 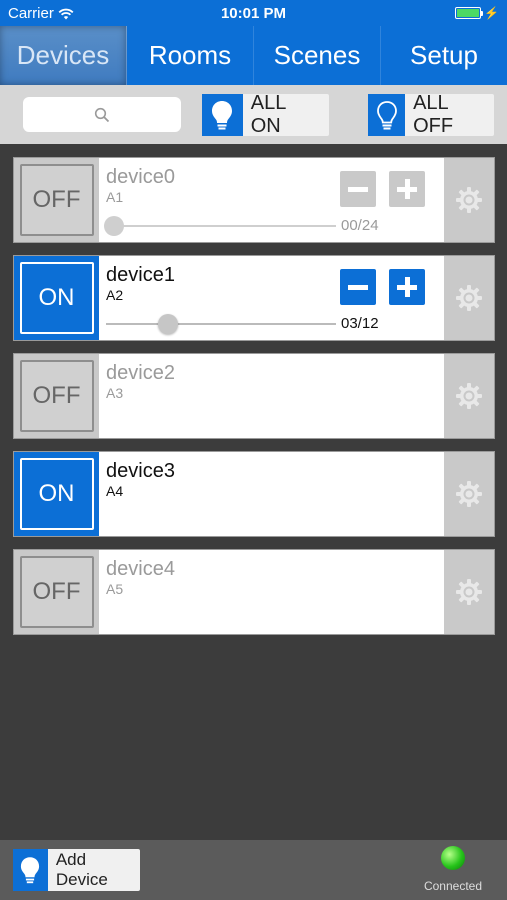 What do you see at coordinates (433, 114) in the screenshot?
I see `all-off-label: ALL OFF` at bounding box center [433, 114].